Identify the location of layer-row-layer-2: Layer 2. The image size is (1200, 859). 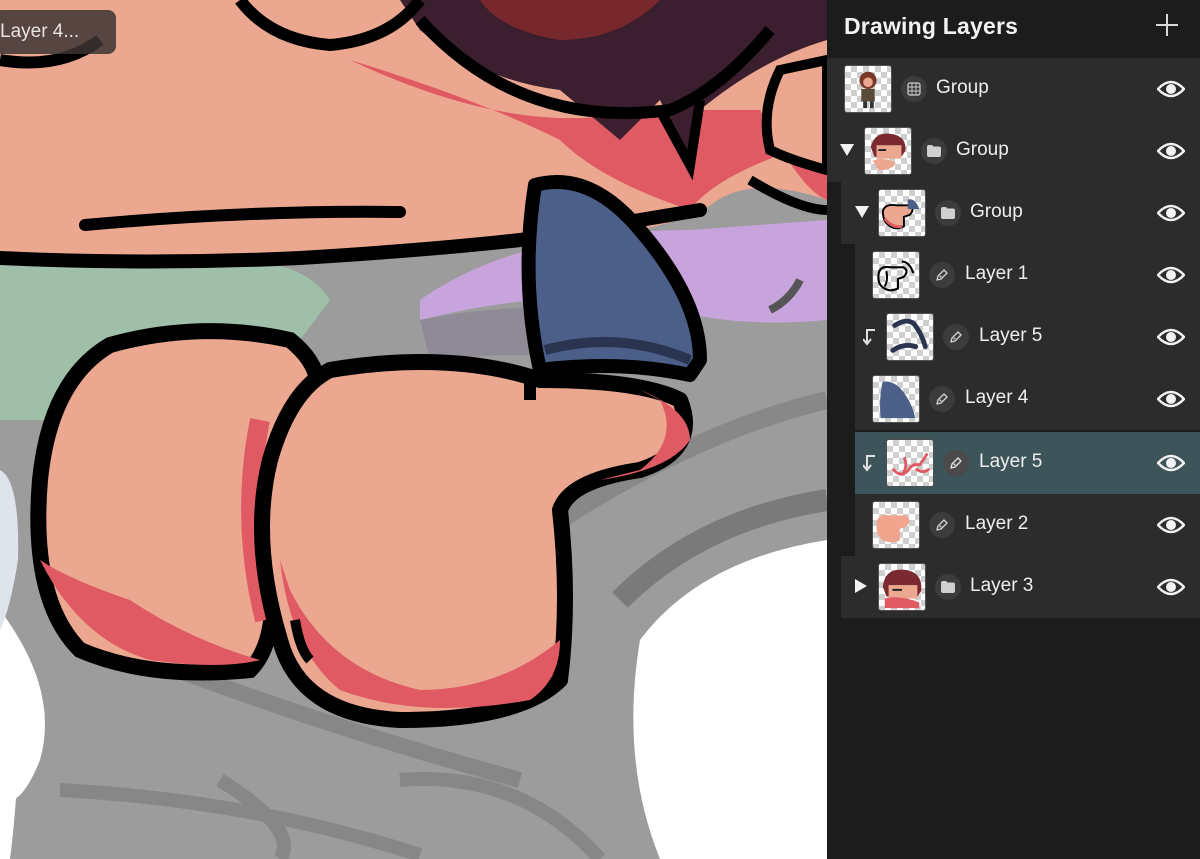
(1027, 525).